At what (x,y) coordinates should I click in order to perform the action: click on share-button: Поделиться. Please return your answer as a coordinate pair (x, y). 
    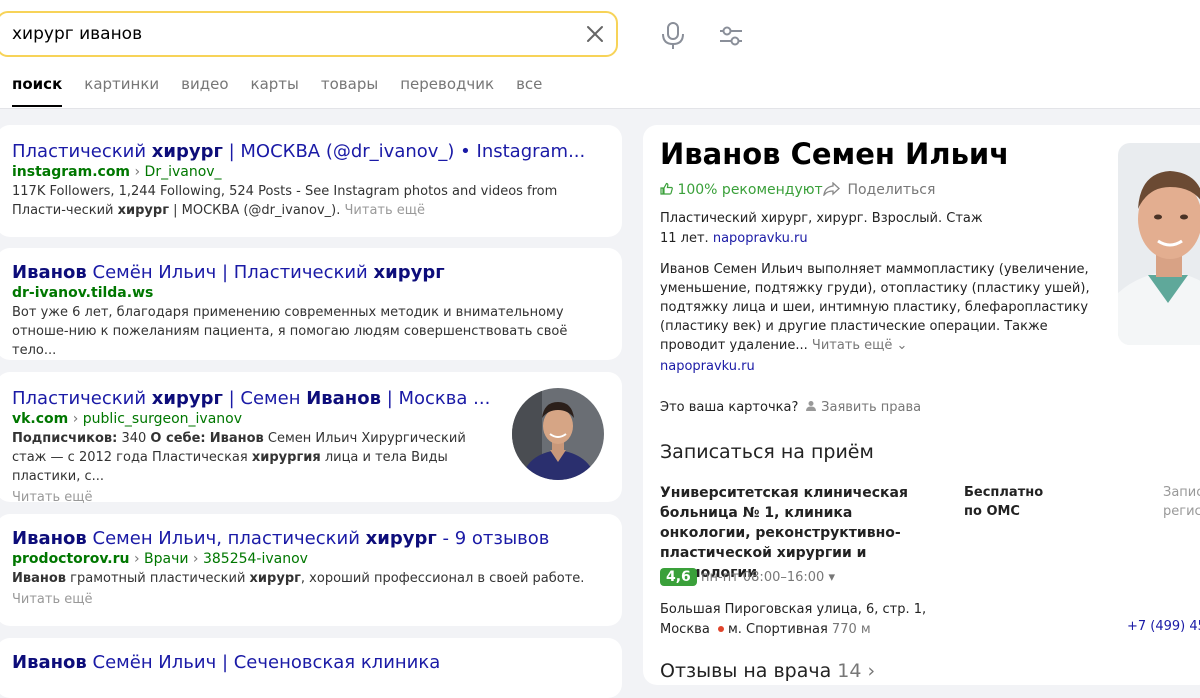
    Looking at the image, I should click on (879, 189).